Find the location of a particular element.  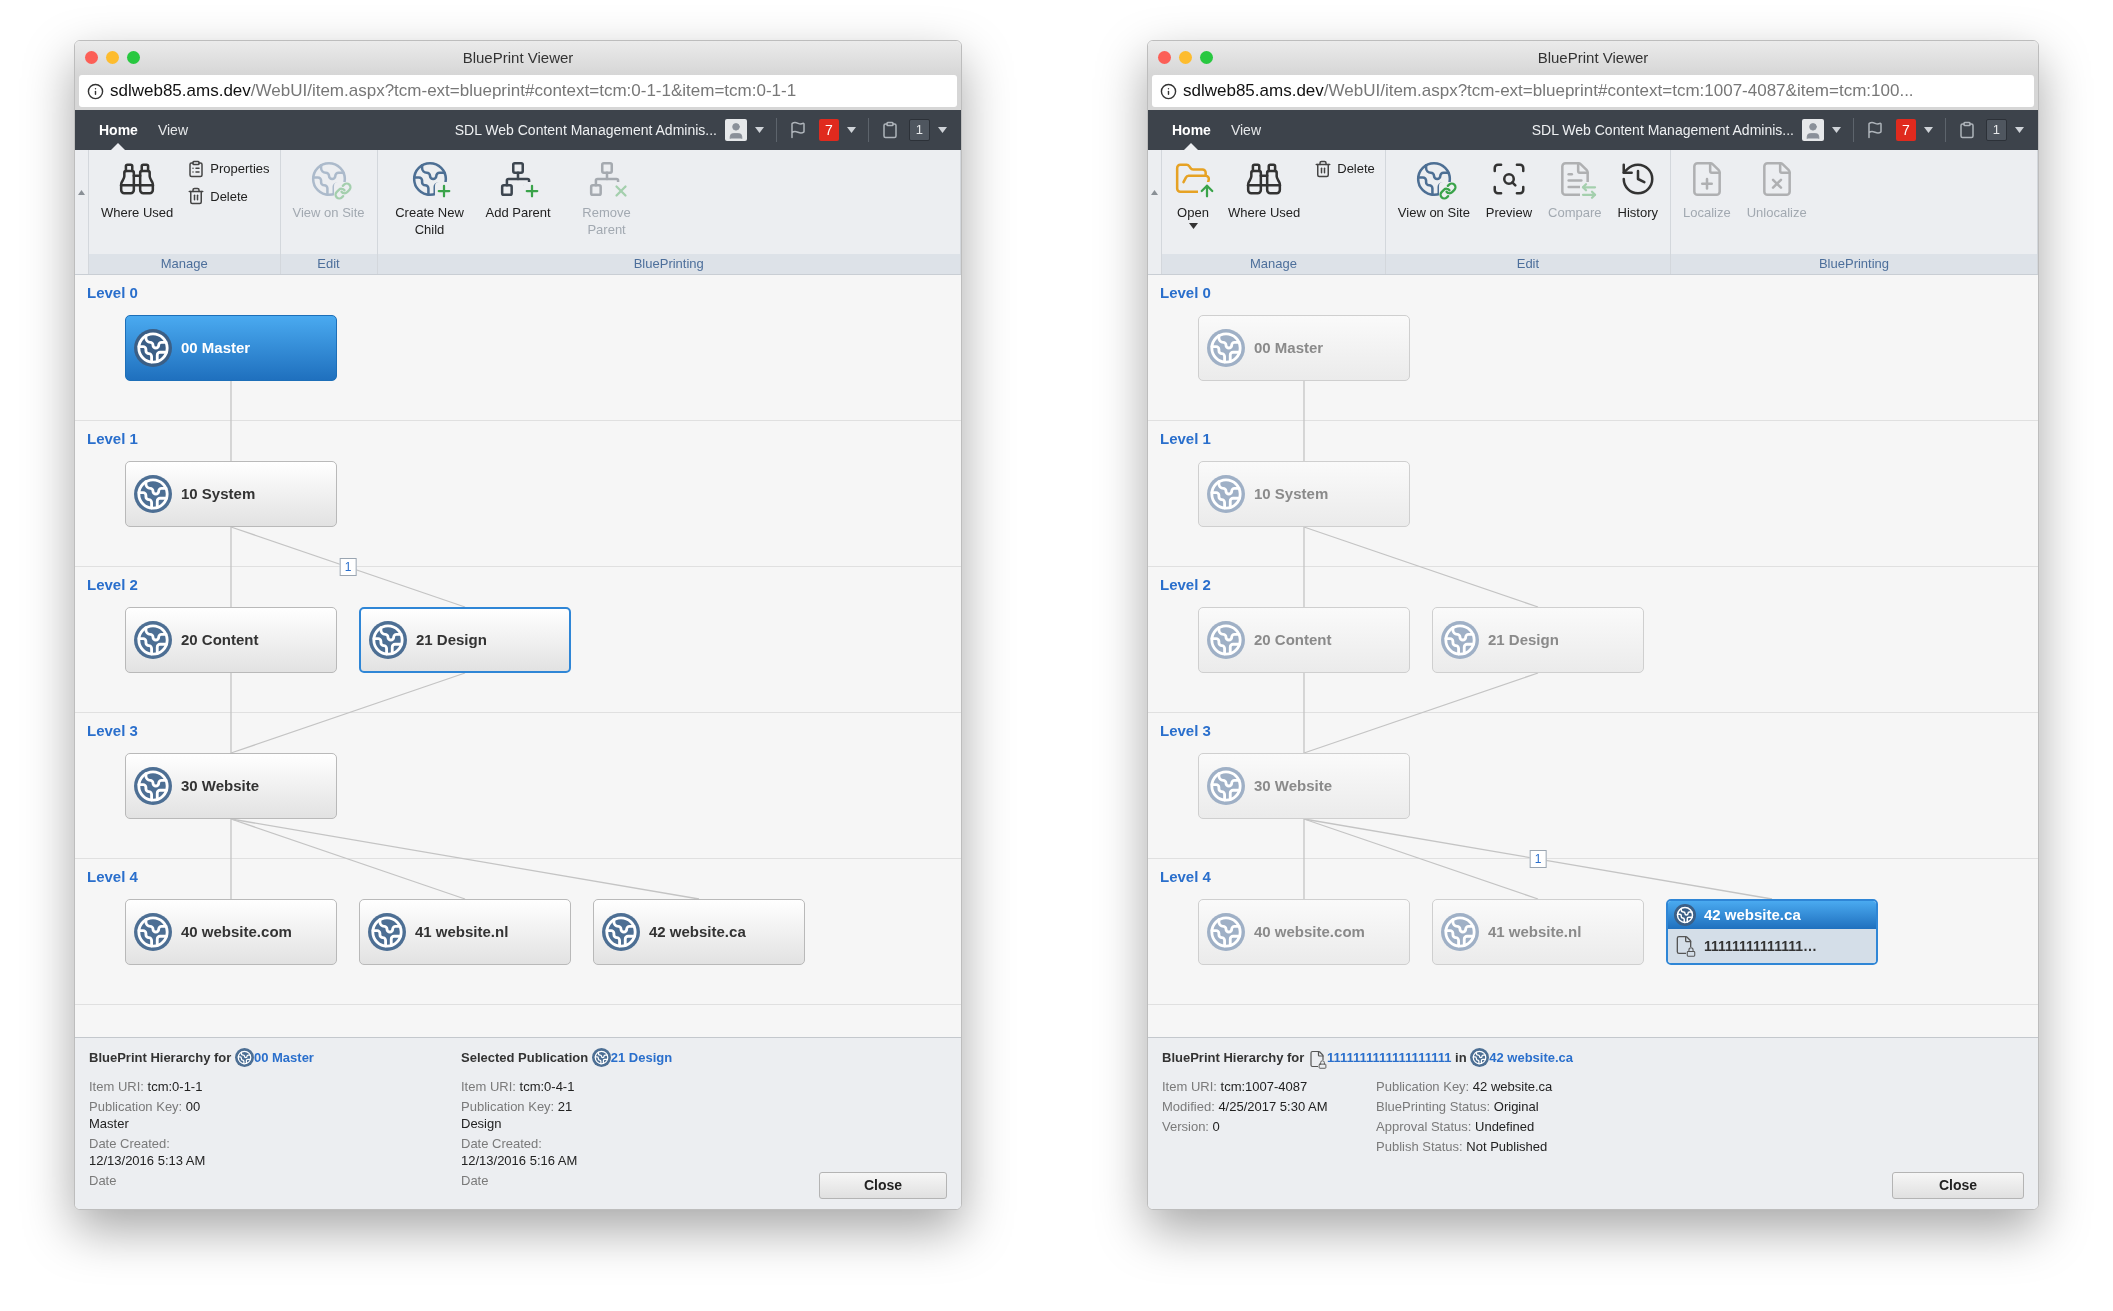

publication-node: 21 Design is located at coordinates (465, 640).